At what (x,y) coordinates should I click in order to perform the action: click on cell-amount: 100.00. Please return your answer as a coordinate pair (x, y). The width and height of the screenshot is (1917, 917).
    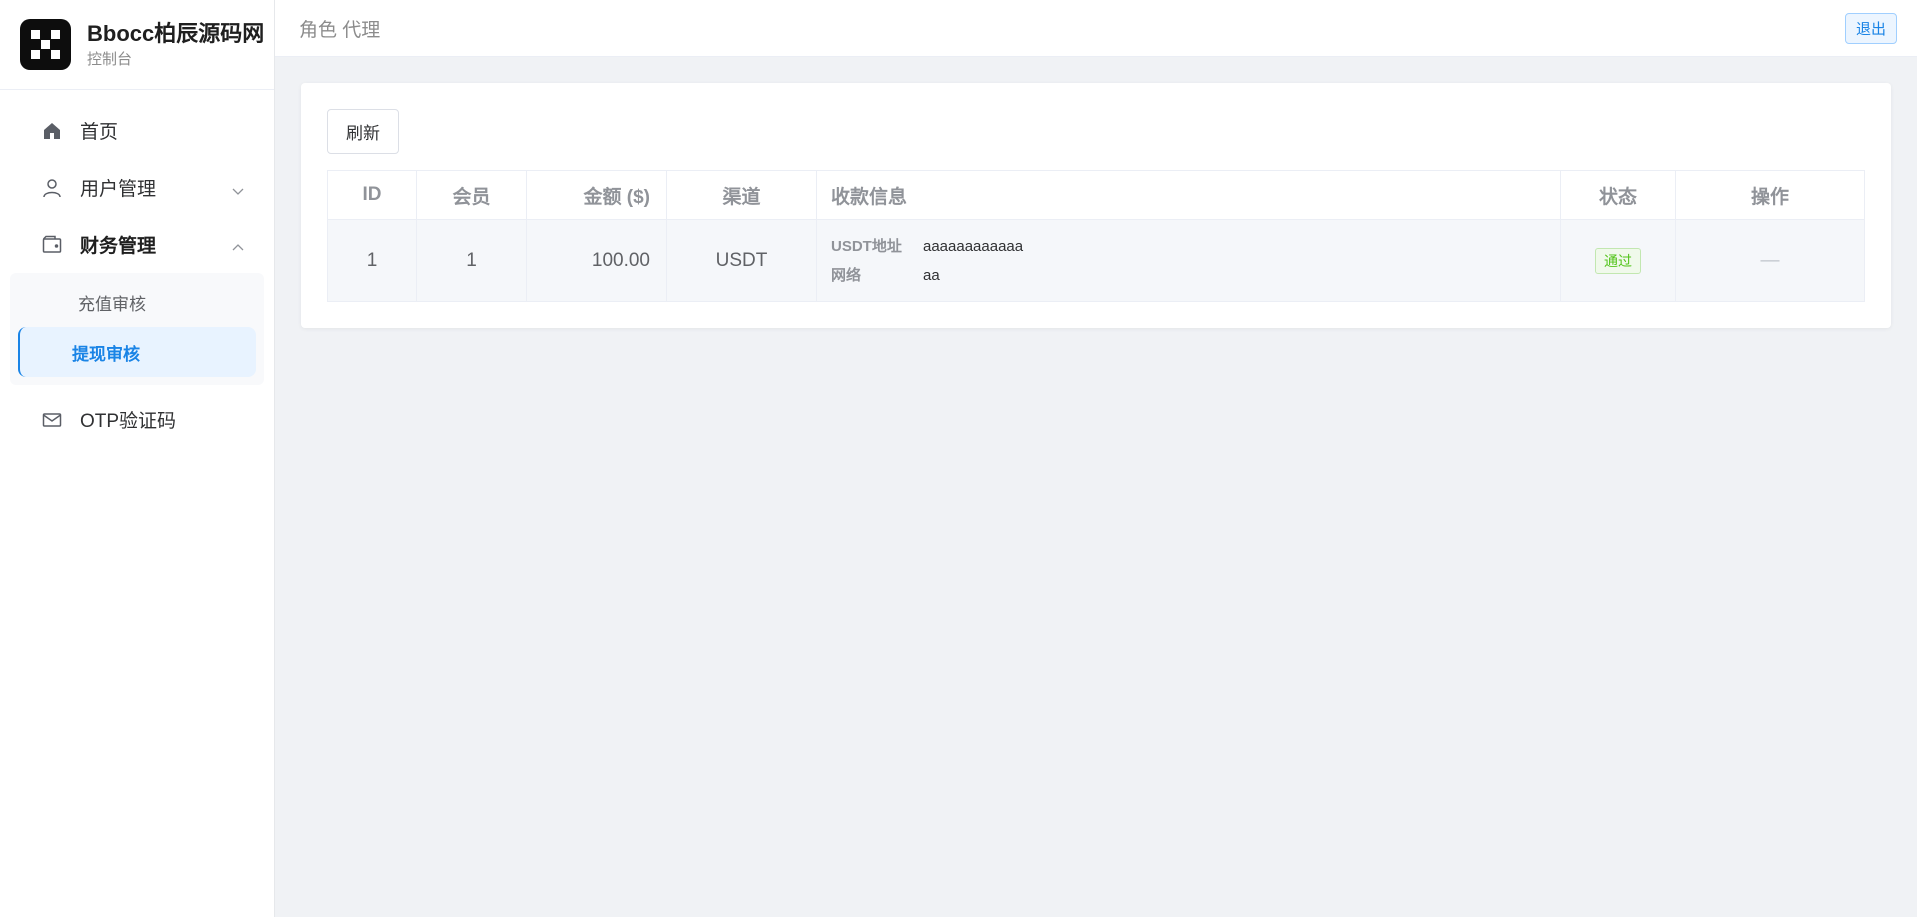
    Looking at the image, I should click on (596, 260).